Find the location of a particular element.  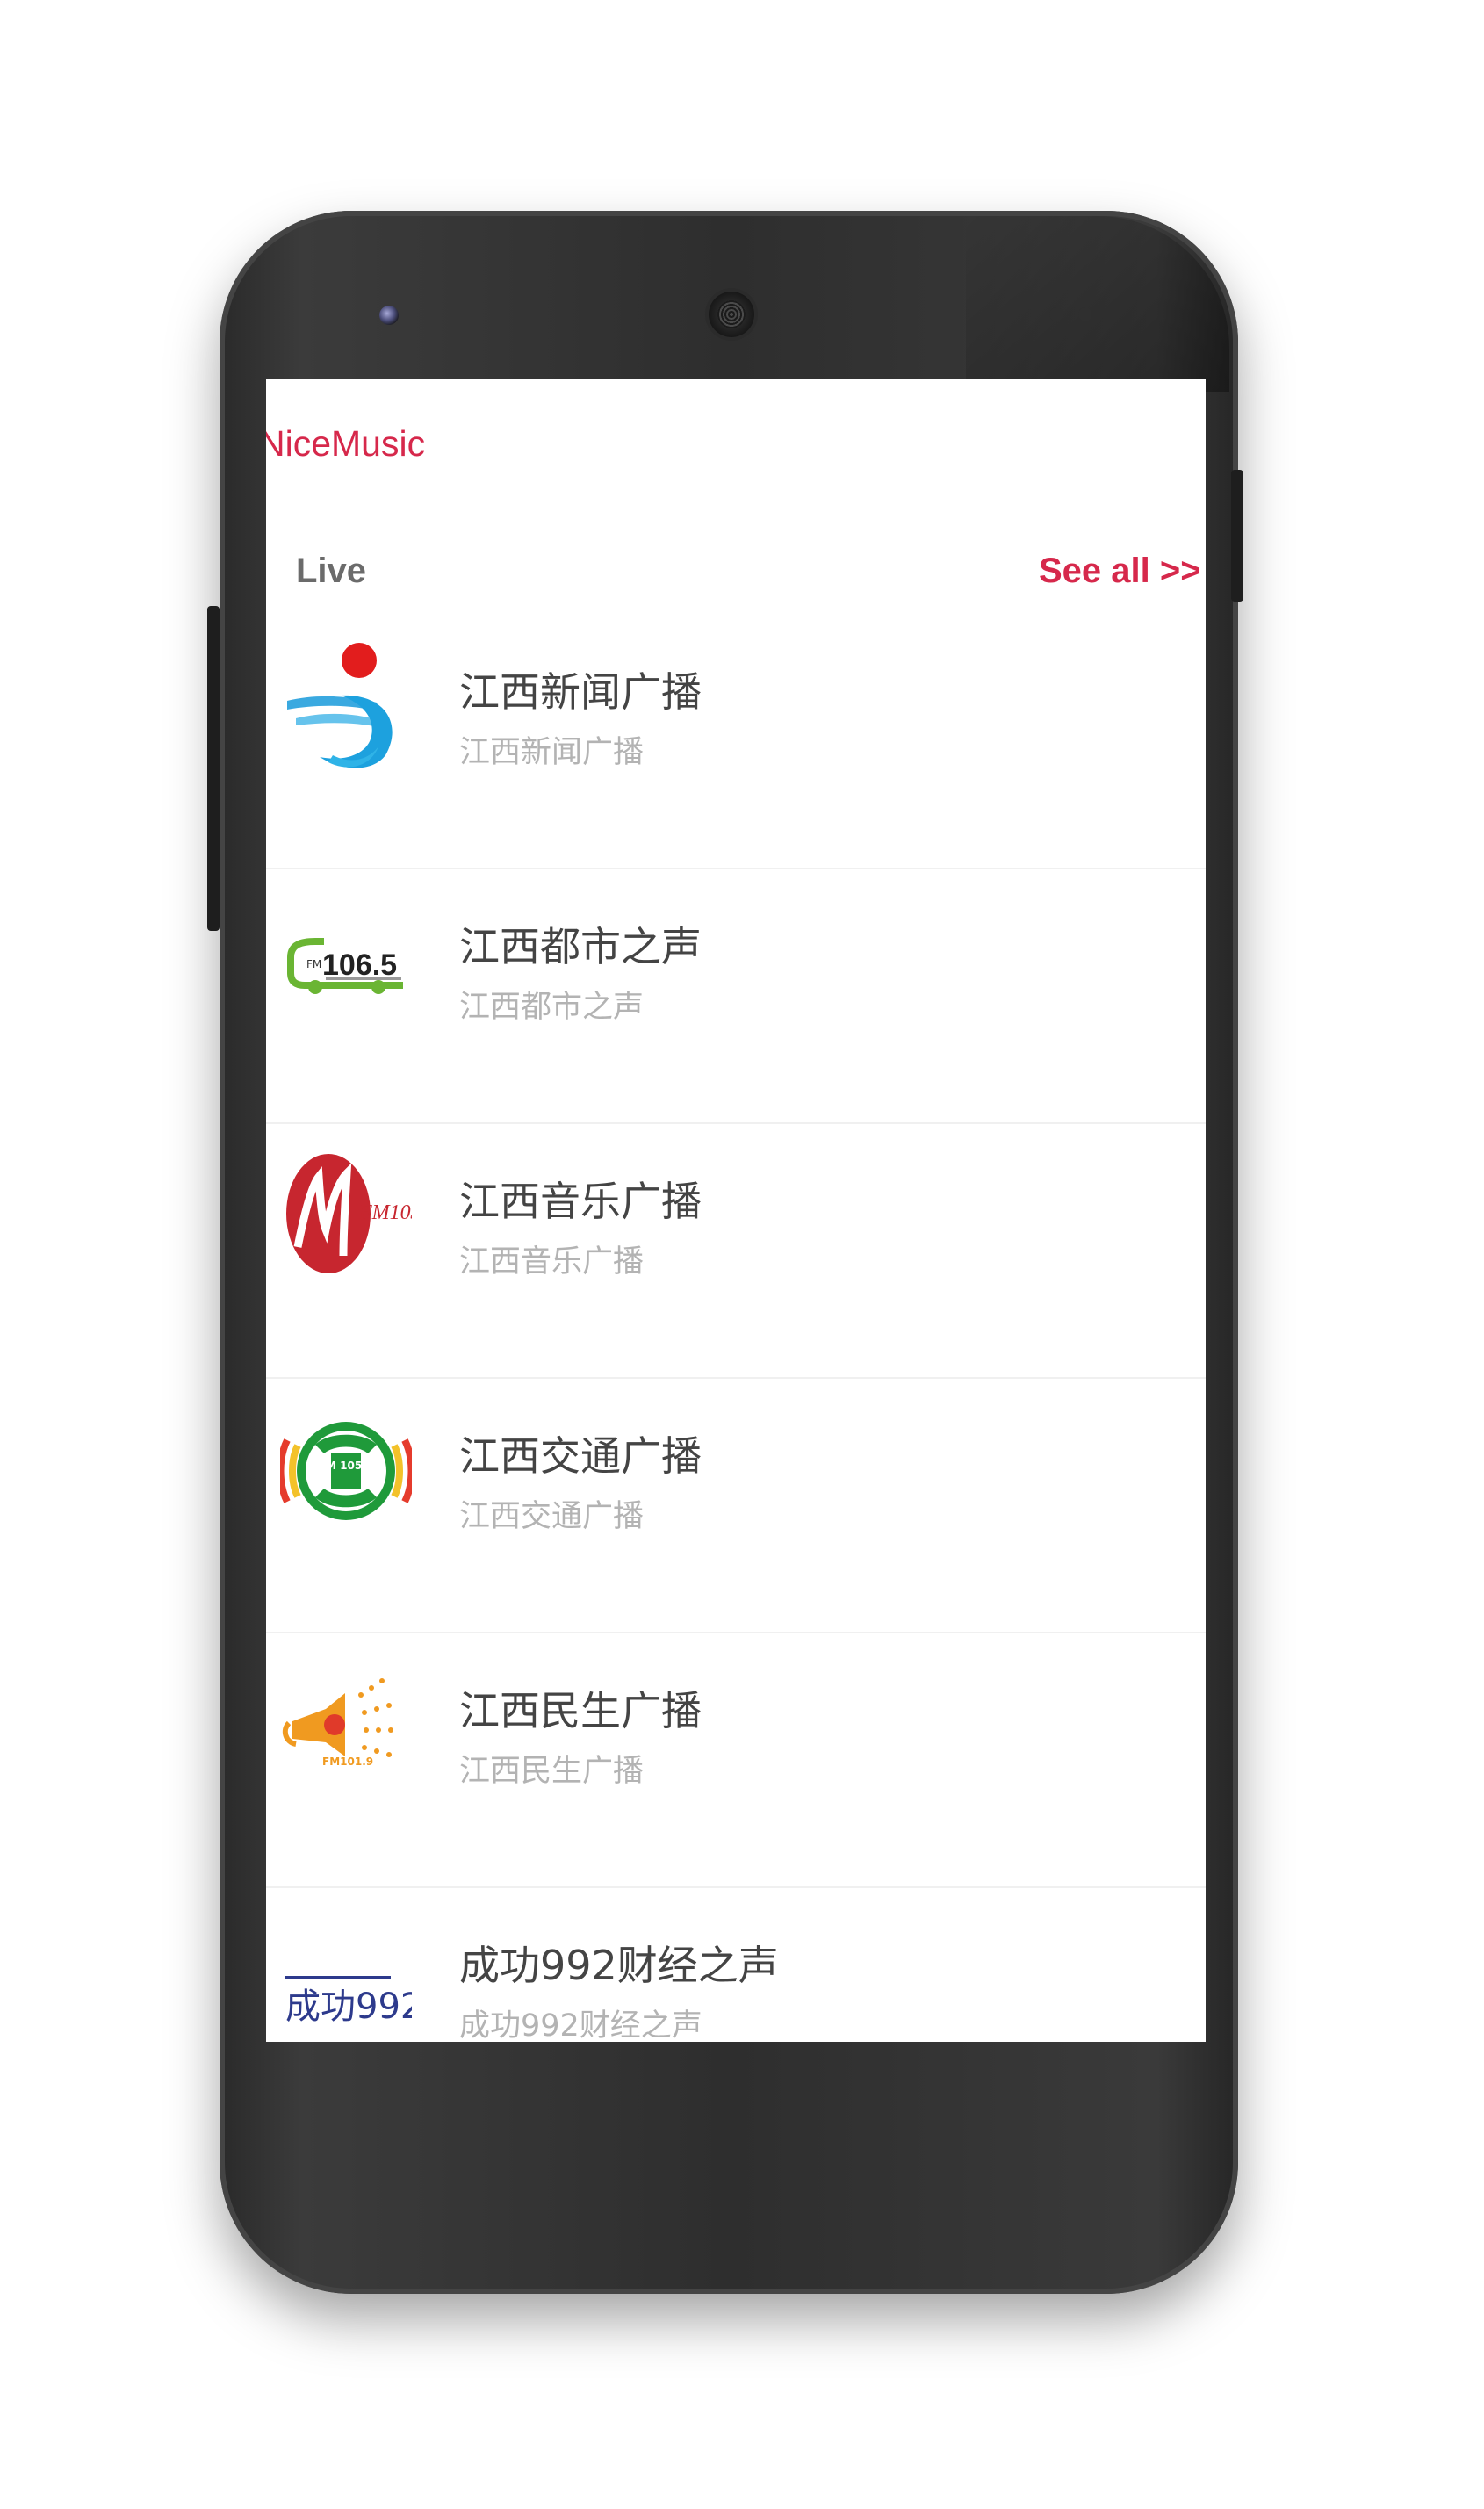

megaphone-logo-icon: FM101.9 is located at coordinates (337, 1723).